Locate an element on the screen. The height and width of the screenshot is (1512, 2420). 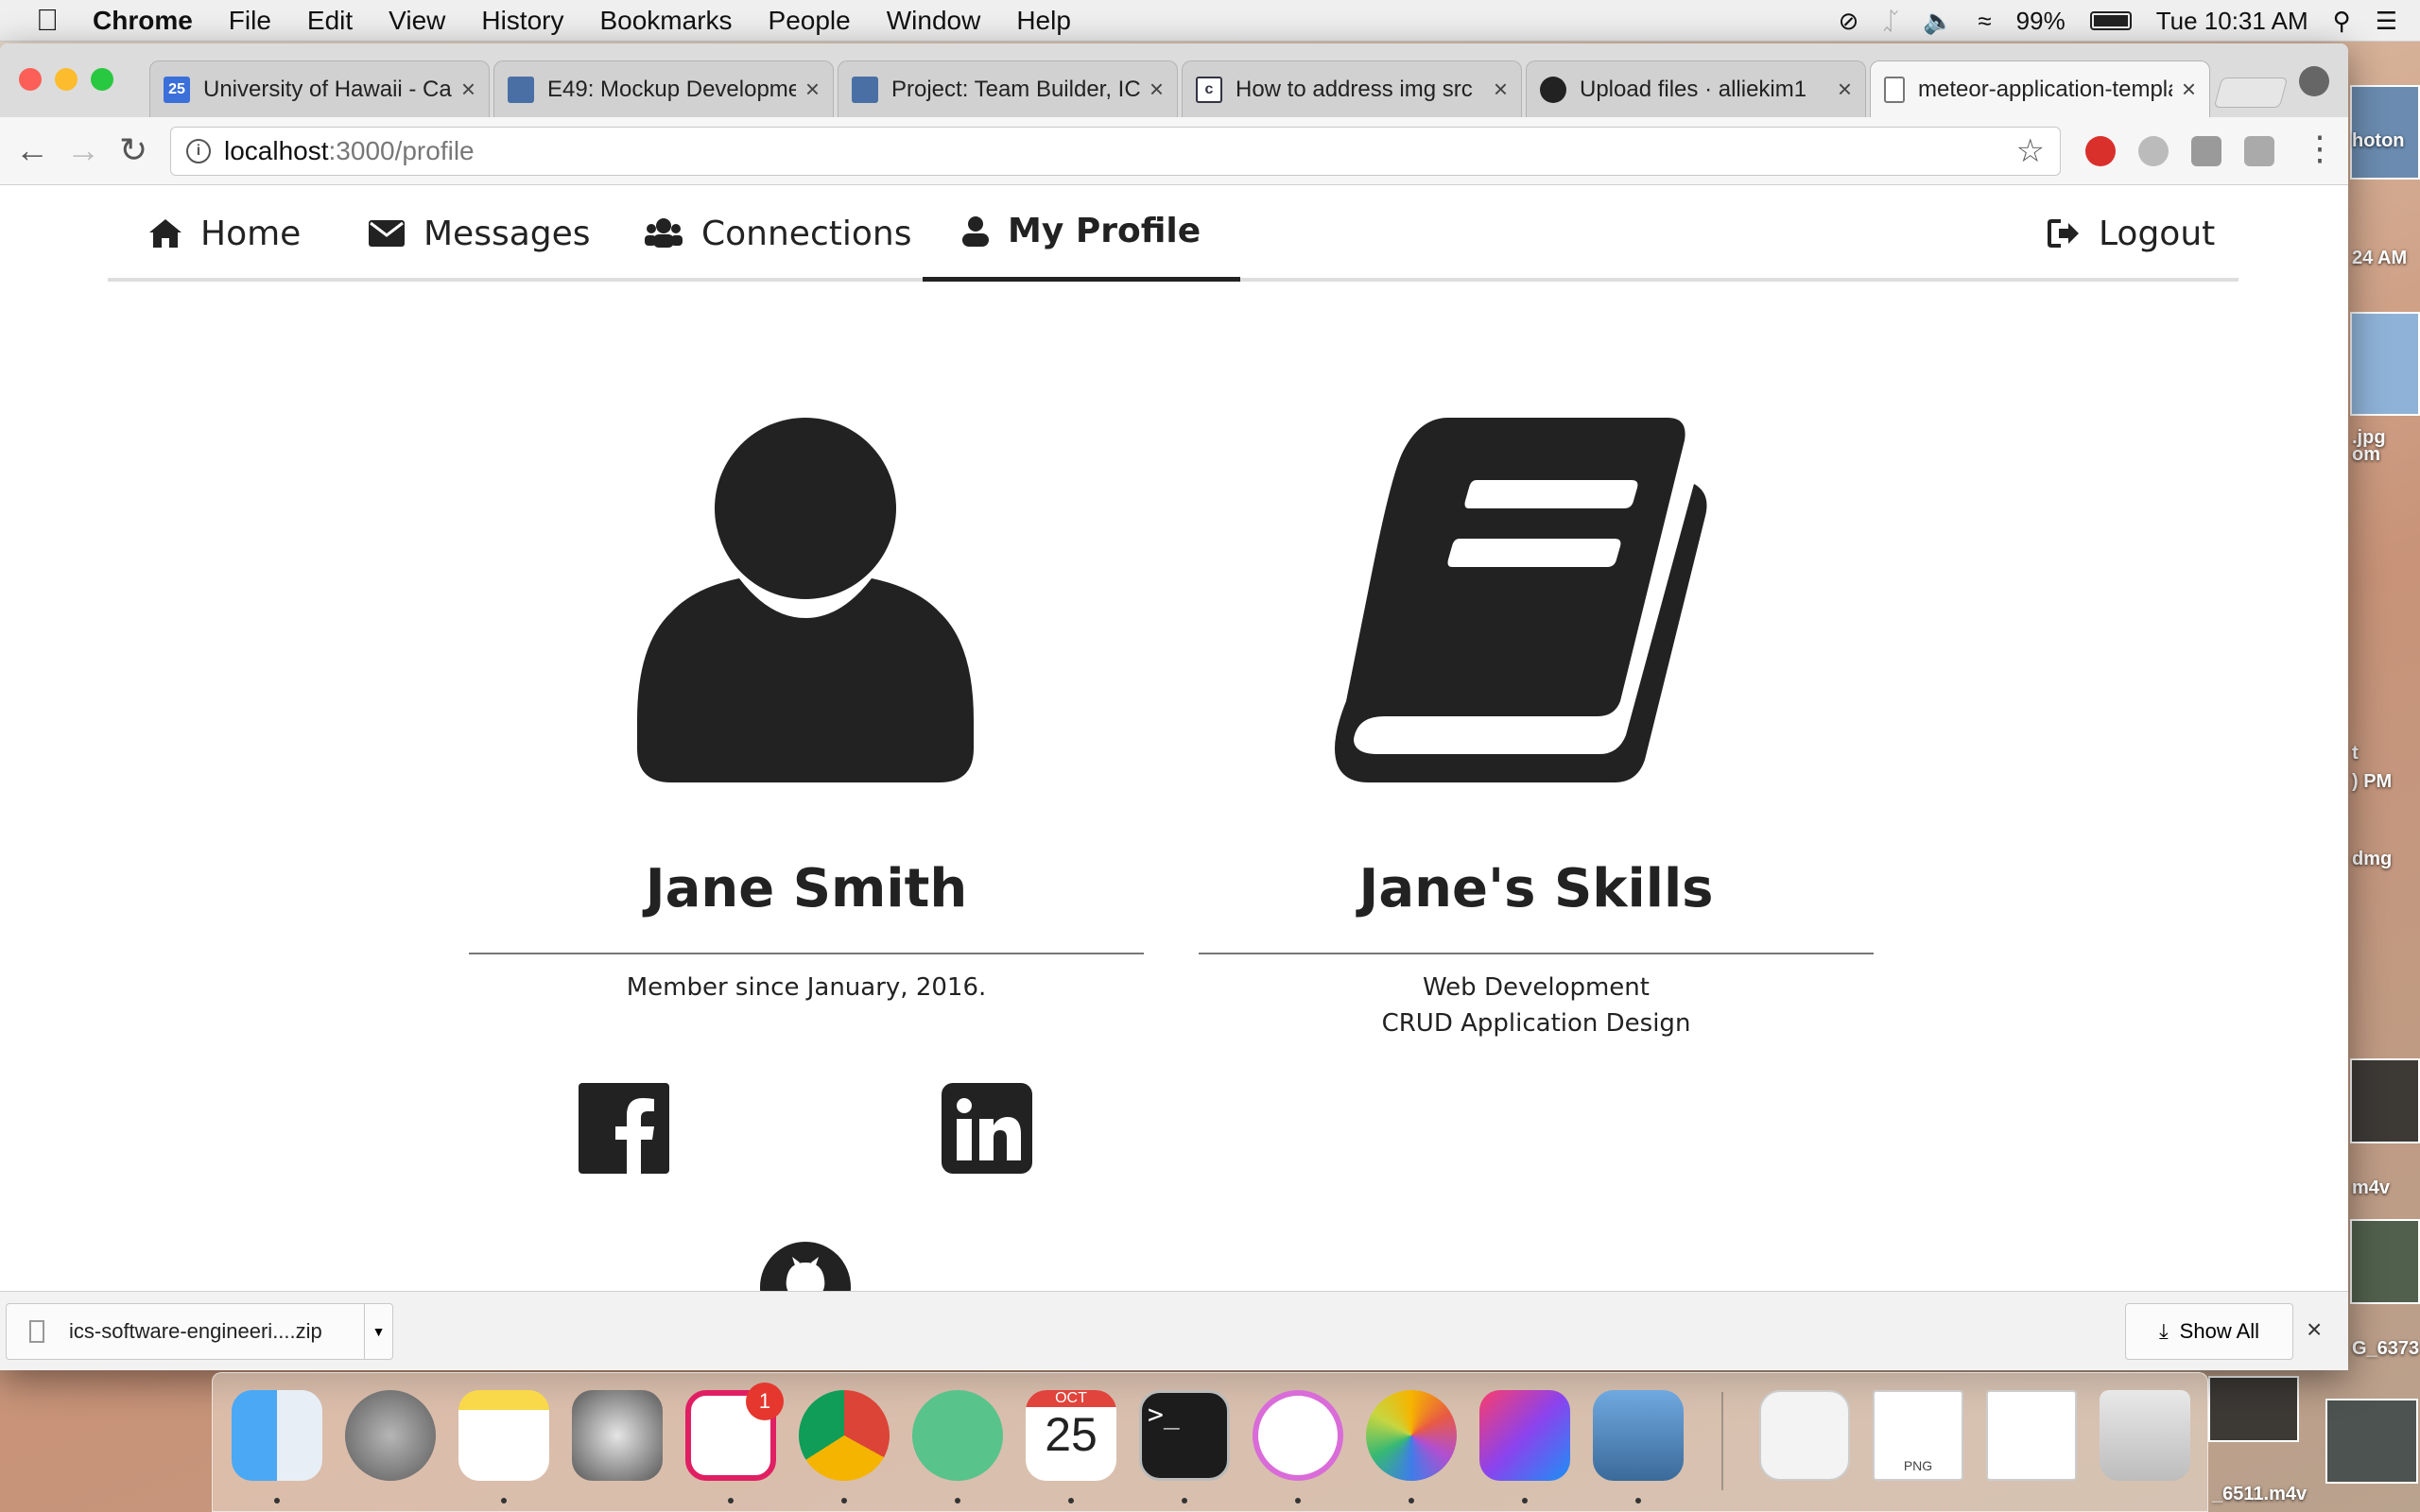
reload-button: ↻ is located at coordinates (133, 150).